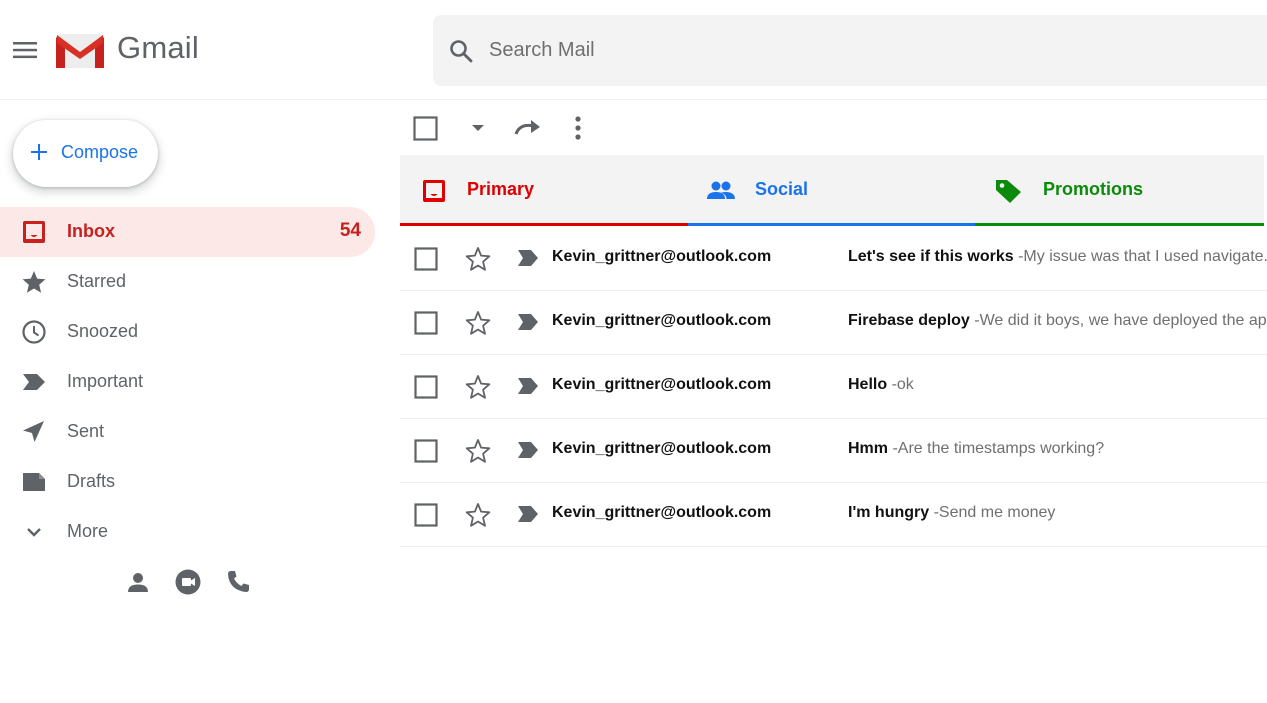  Describe the element at coordinates (1093, 189) in the screenshot. I see `tab-label: Promotions` at that location.